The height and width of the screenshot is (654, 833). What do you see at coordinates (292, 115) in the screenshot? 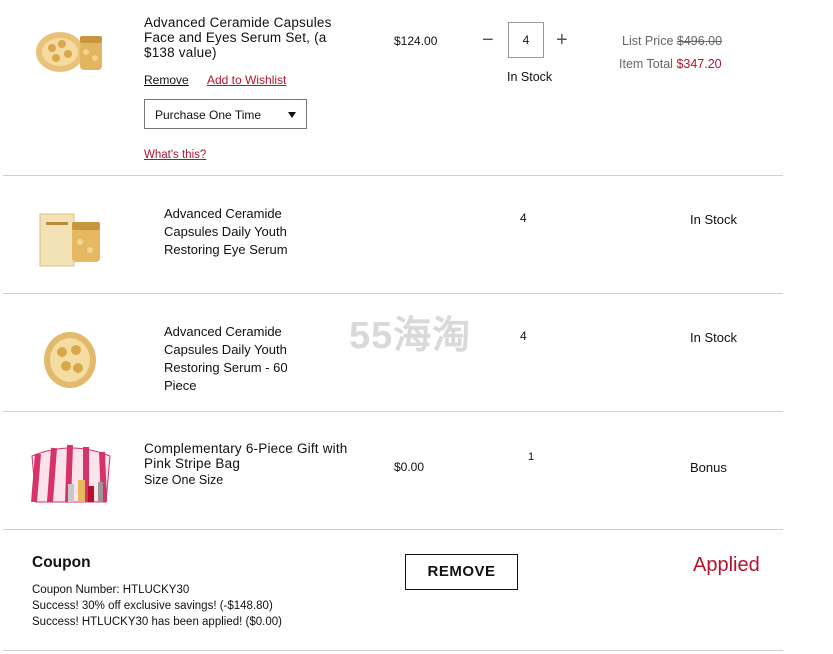
I see `chevron-down-icon` at bounding box center [292, 115].